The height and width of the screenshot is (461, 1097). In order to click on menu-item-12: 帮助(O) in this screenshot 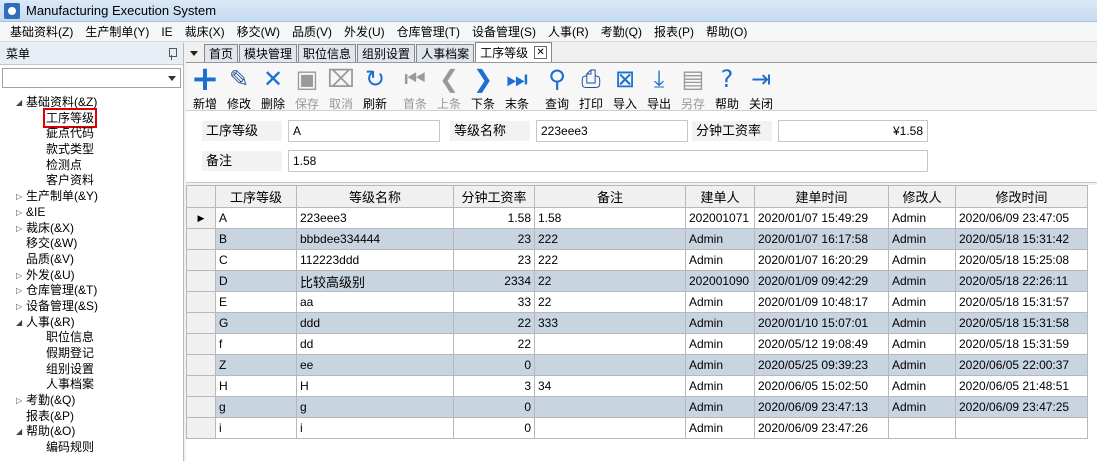, I will do `click(726, 31)`.